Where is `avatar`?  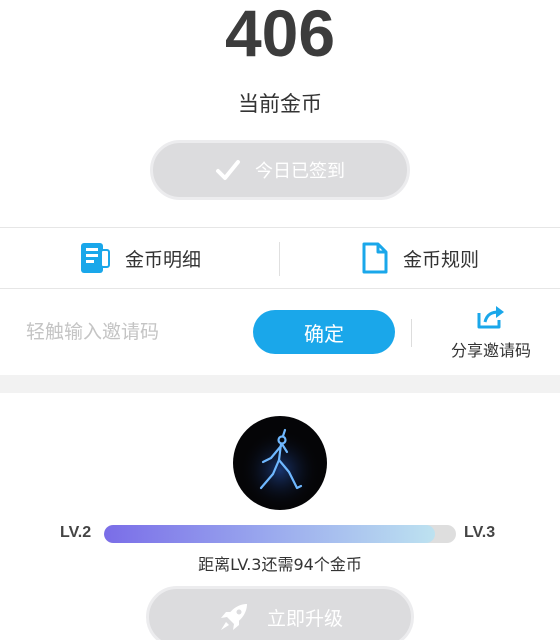
avatar is located at coordinates (280, 463).